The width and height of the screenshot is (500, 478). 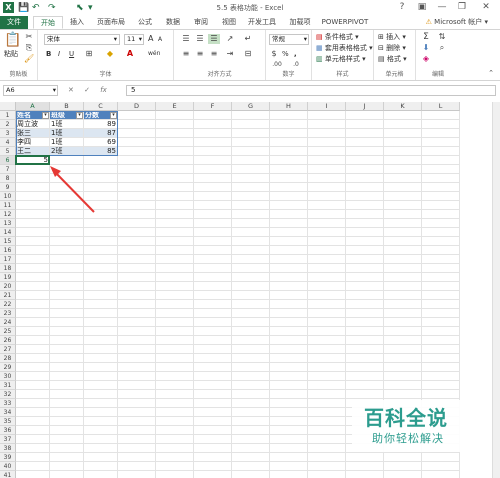 What do you see at coordinates (8, 286) in the screenshot?
I see `row-header: 20` at bounding box center [8, 286].